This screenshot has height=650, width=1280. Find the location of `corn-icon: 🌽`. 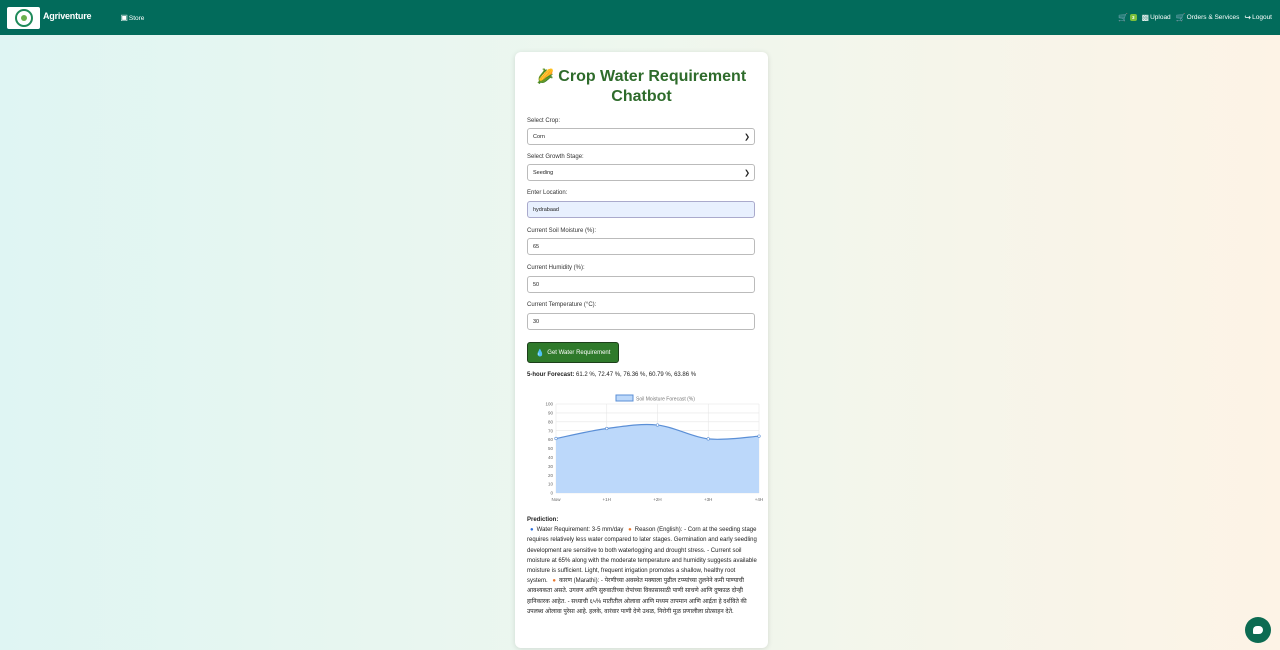

corn-icon: 🌽 is located at coordinates (545, 76).